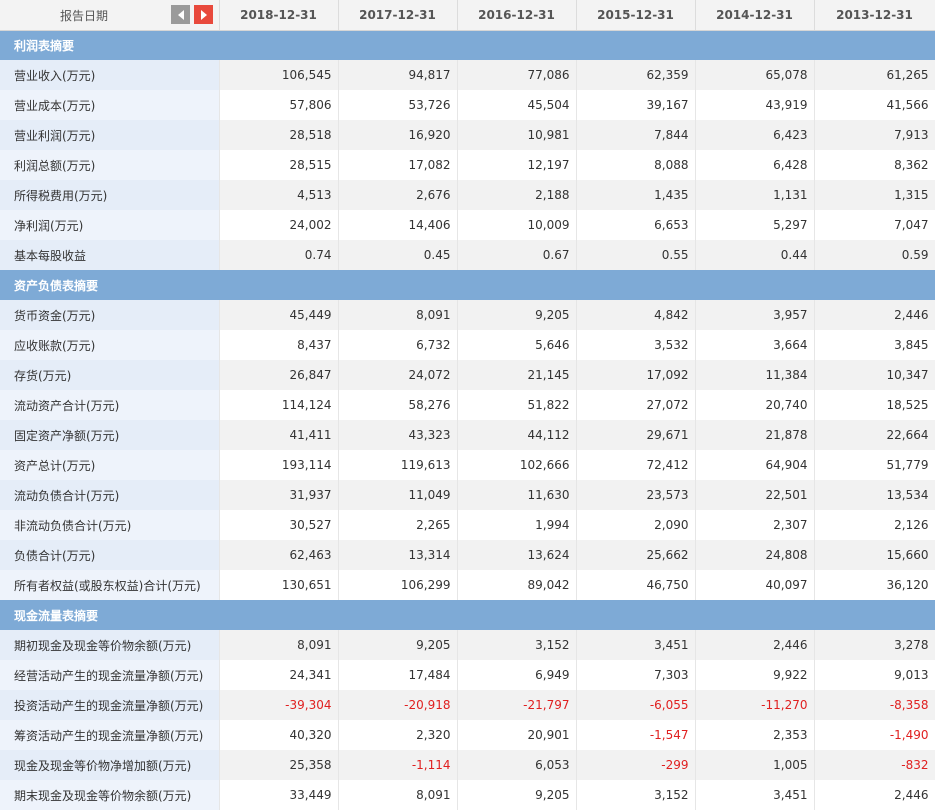 This screenshot has height=812, width=935. Describe the element at coordinates (279, 525) in the screenshot. I see `value-cell: 30,527` at that location.